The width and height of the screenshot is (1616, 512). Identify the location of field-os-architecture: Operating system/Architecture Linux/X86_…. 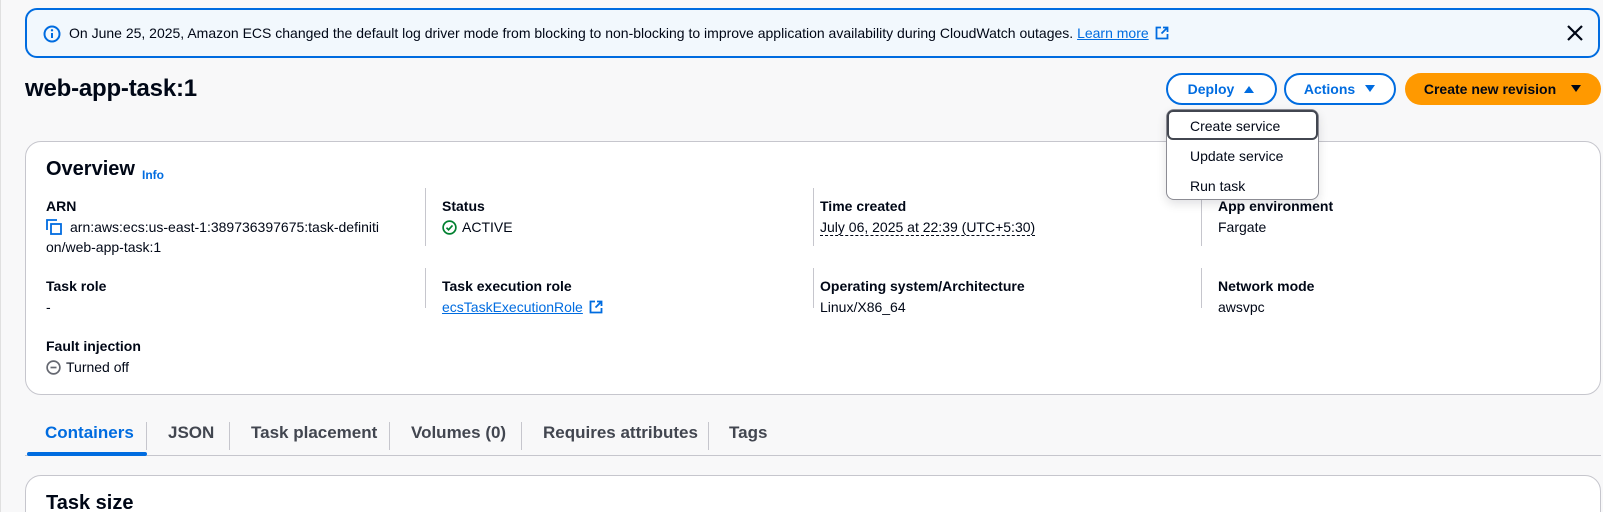
(922, 297).